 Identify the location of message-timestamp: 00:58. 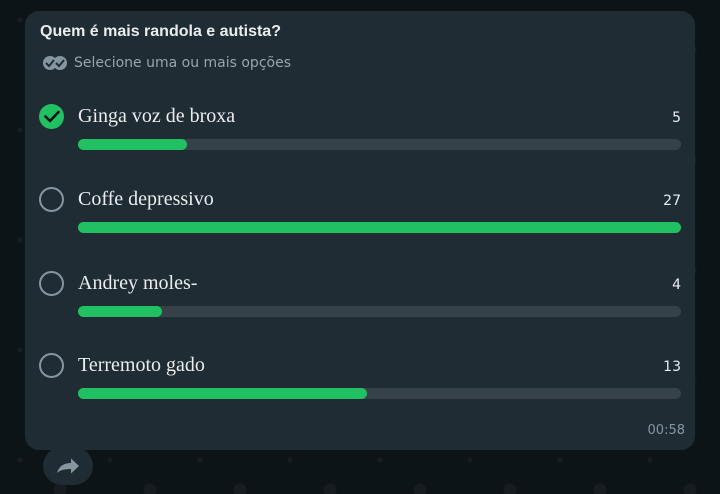
(666, 430).